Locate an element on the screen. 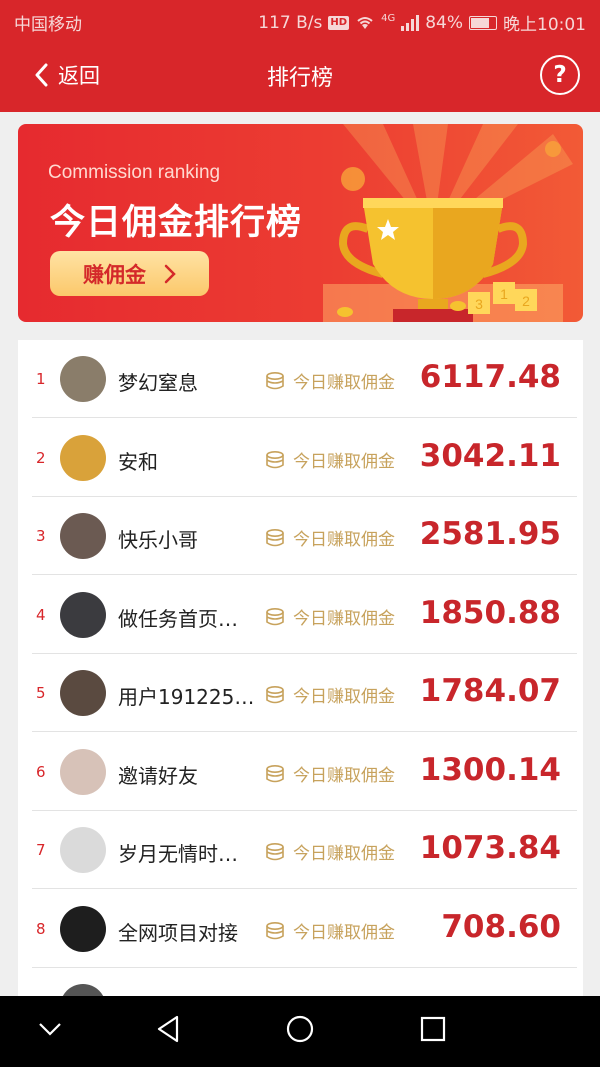  commission-amount: 1073.84 is located at coordinates (490, 848).